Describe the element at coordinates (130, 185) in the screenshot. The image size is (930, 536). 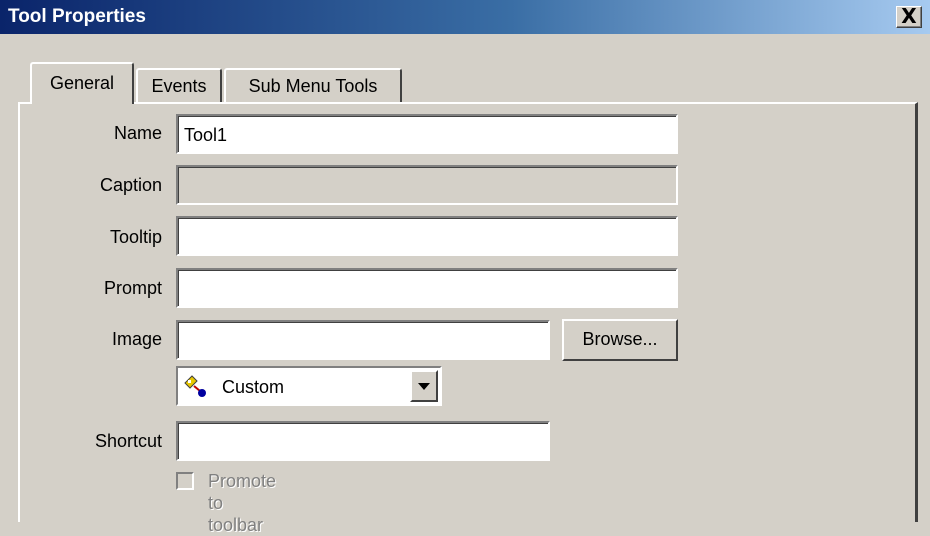
I see `caption-label: Caption` at that location.